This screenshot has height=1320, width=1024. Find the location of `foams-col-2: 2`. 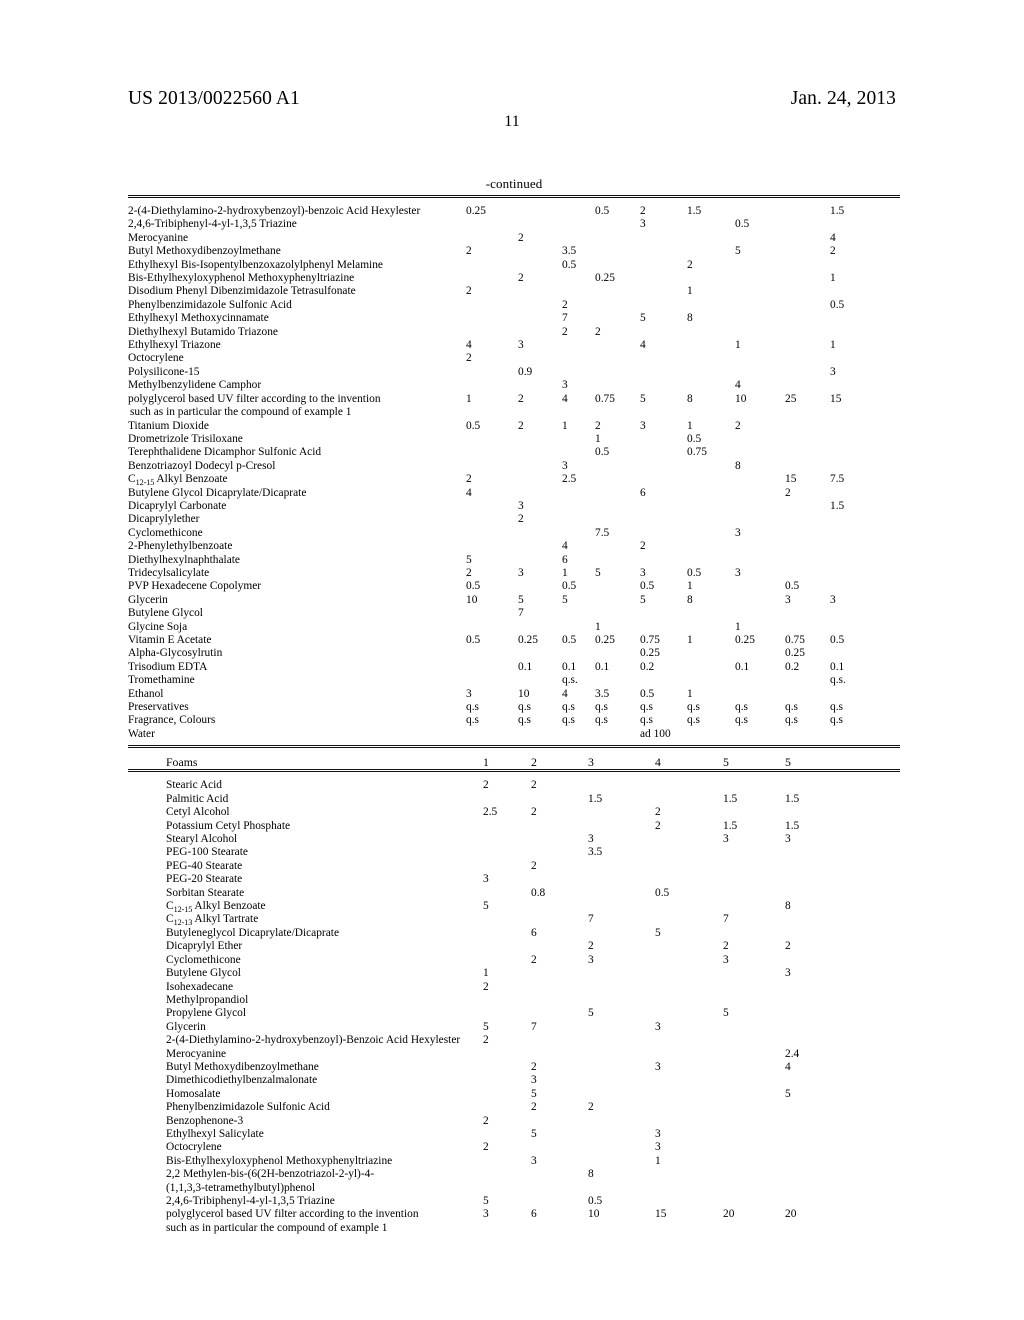

foams-col-2: 2 is located at coordinates (534, 762).